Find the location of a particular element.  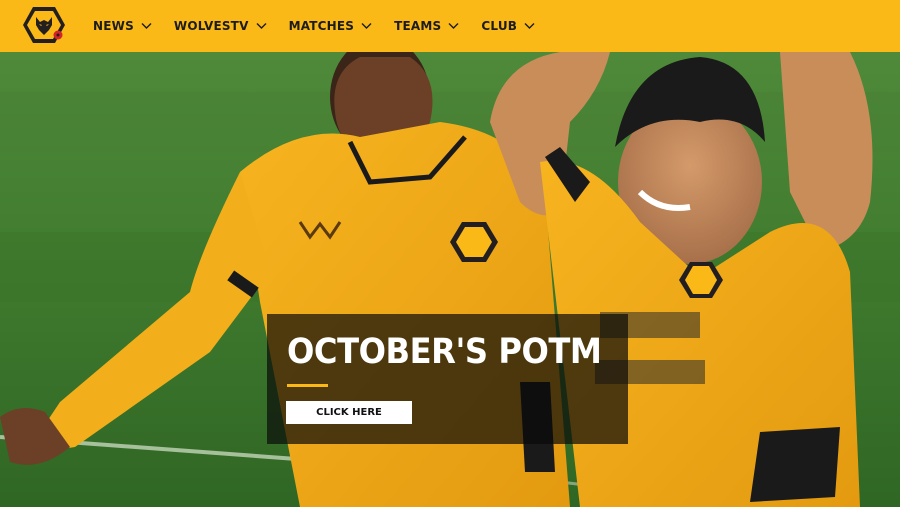

nav-label: MATCHES is located at coordinates (321, 26).